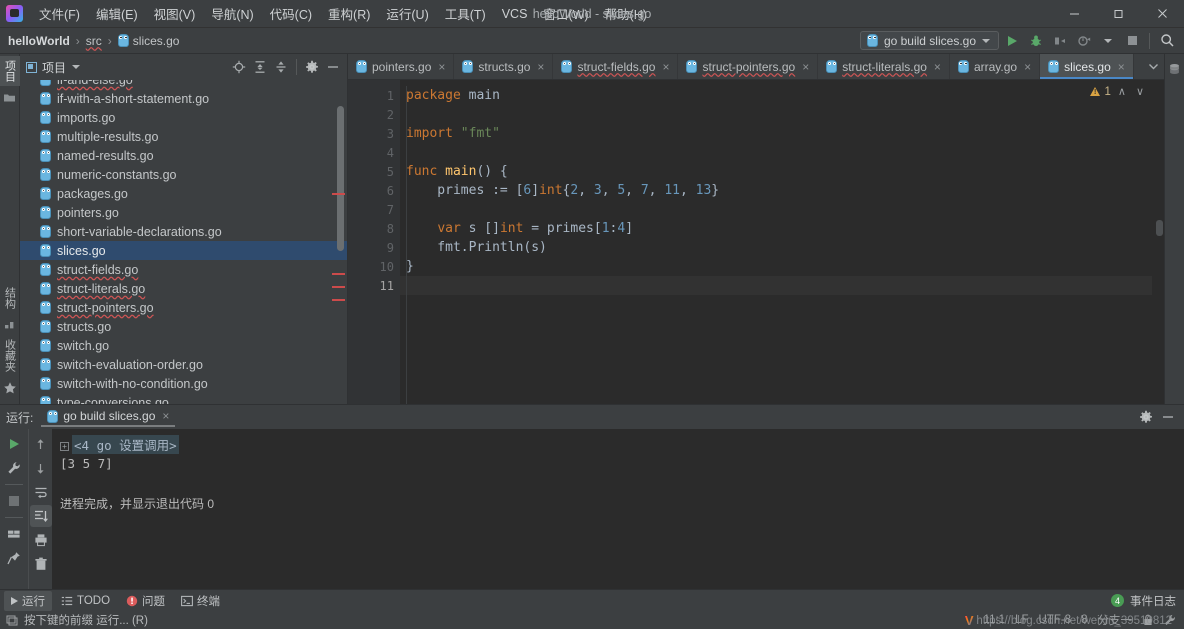 Image resolution: width=1184 pixels, height=629 pixels. What do you see at coordinates (407, 13) in the screenshot?
I see `menu-item-6: 运行(U)` at bounding box center [407, 13].